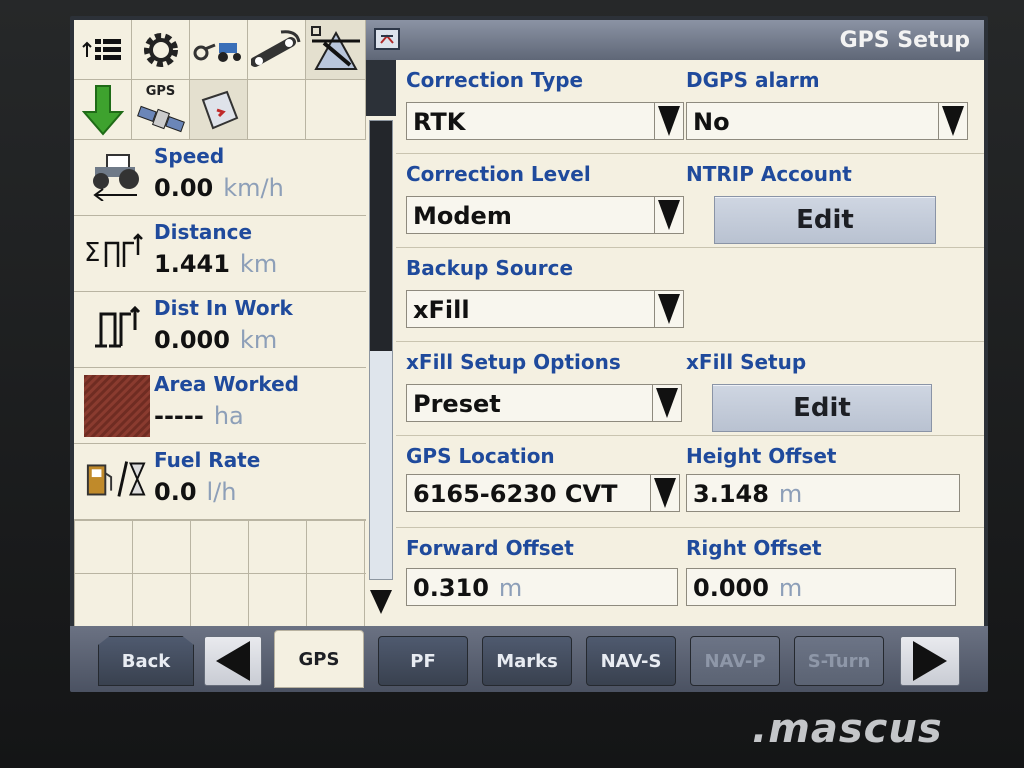  I want to click on xfill-edit-button: Edit, so click(822, 408).